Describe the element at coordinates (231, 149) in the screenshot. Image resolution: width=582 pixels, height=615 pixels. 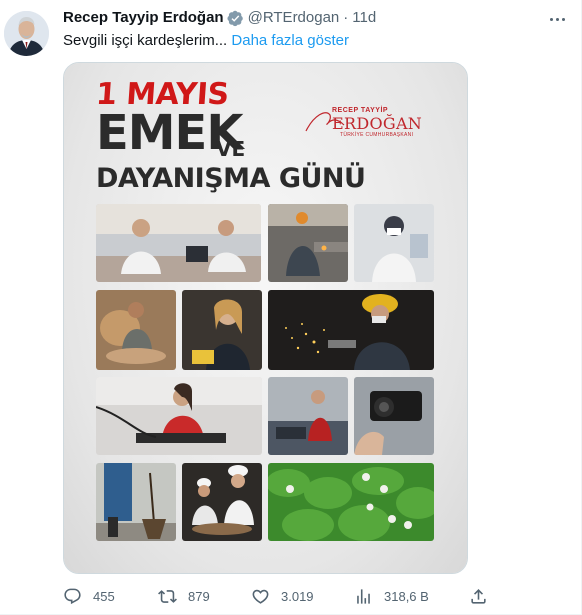
I see `poster-title-ve: VE` at that location.